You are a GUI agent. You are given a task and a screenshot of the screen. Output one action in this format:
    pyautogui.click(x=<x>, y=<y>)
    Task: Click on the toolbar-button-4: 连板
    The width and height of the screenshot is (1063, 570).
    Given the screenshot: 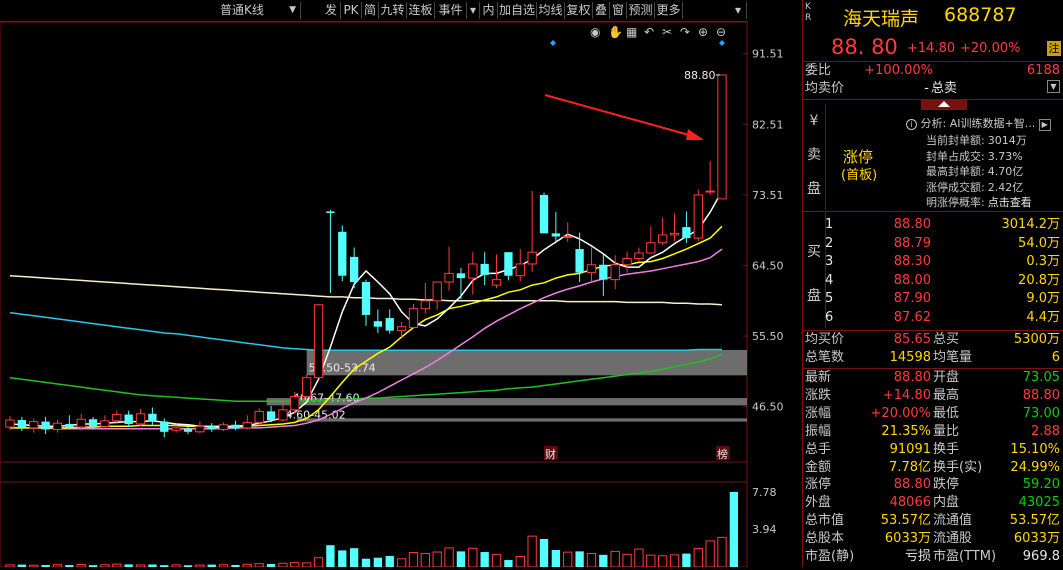 What is the action you would take?
    pyautogui.click(x=421, y=10)
    